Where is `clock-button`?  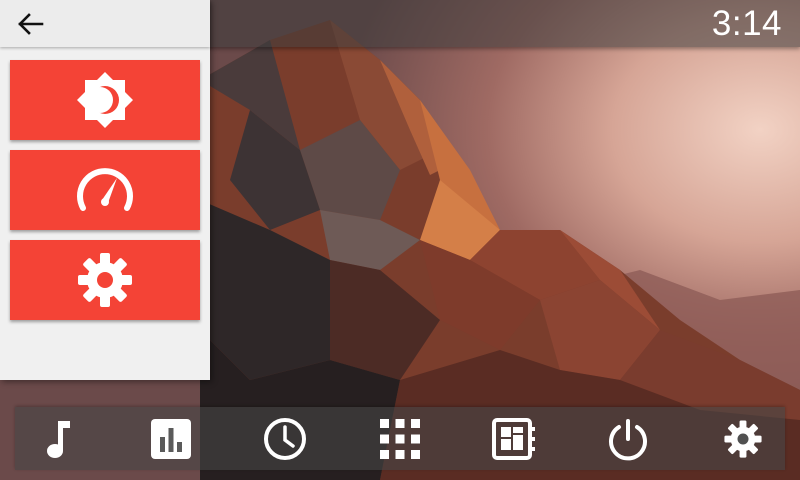 clock-button is located at coordinates (285, 438).